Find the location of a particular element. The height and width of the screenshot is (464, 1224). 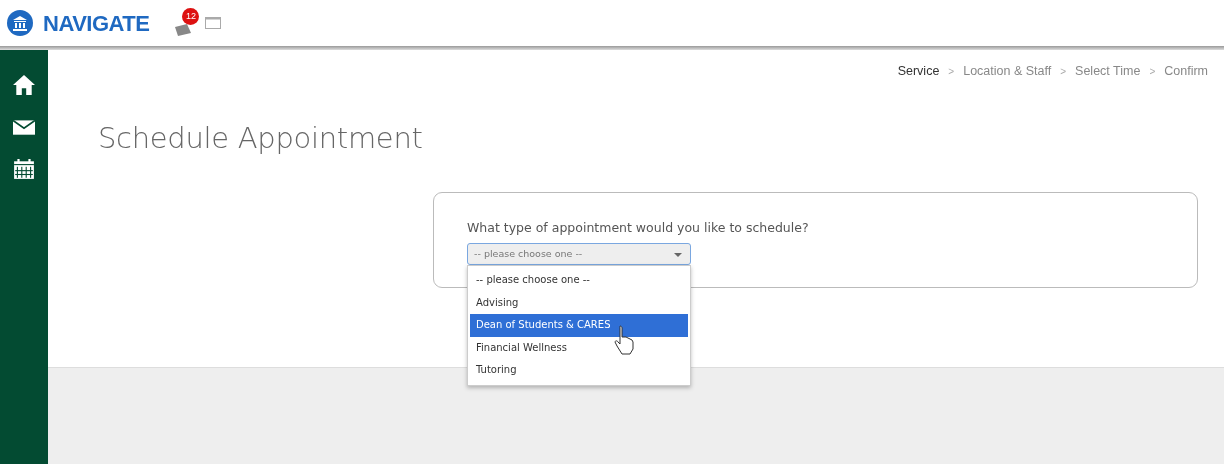

dropdown-option: -- please choose one -- is located at coordinates (579, 280).